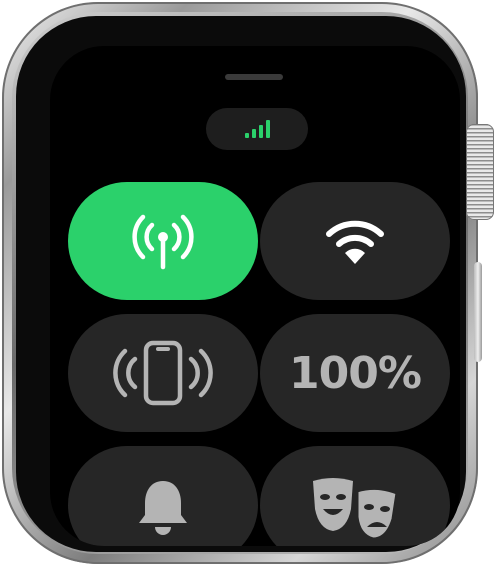 The height and width of the screenshot is (566, 500). I want to click on cellular-antenna-icon, so click(163, 241).